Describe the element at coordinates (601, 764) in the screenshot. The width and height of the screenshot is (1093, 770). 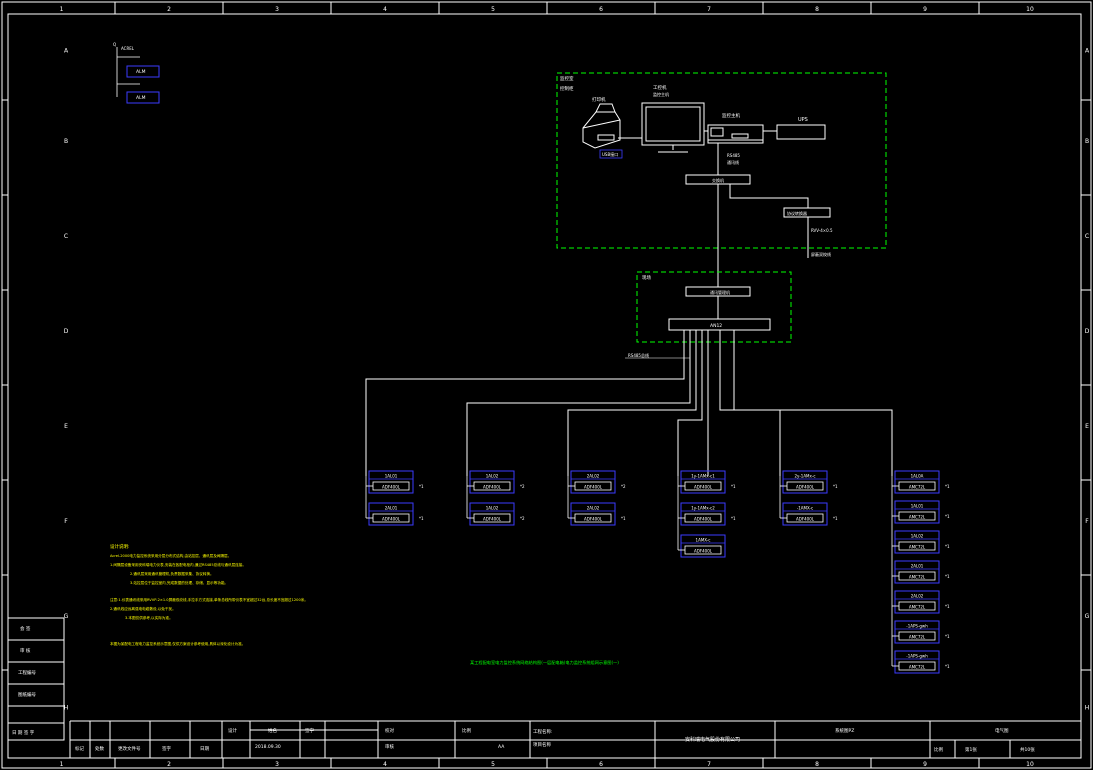
I see `column-number: 6` at that location.